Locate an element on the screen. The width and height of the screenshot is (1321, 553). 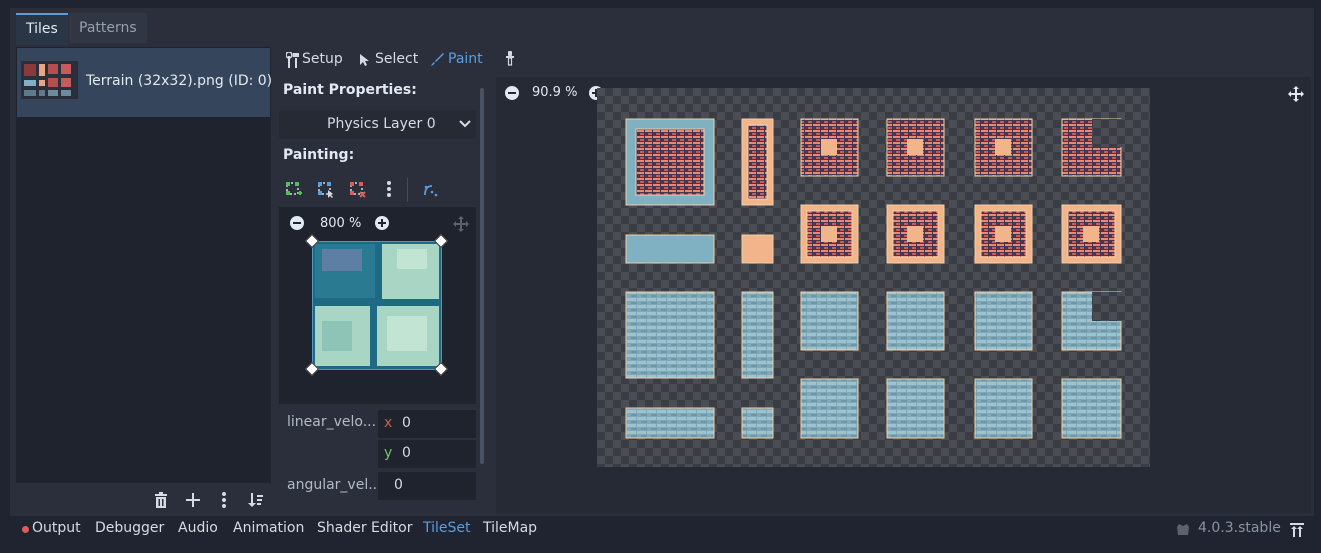
expand-panel-icon is located at coordinates (1297, 530).